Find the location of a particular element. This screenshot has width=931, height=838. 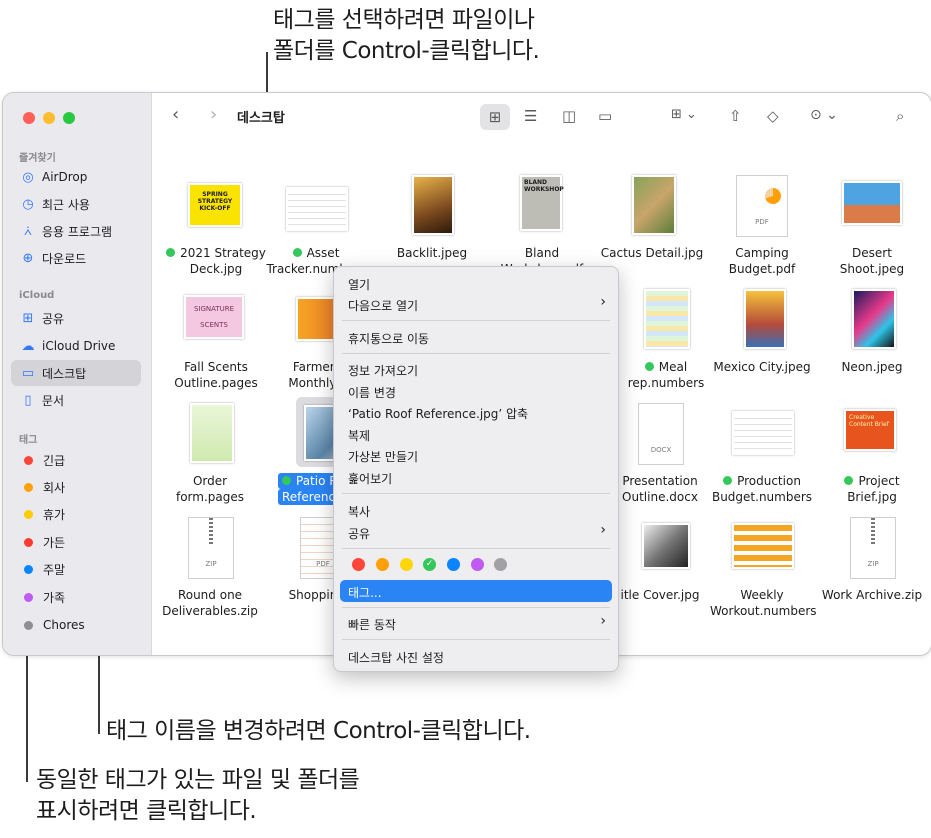

sidebar-tag-garden: 가든 is located at coordinates (76, 542).